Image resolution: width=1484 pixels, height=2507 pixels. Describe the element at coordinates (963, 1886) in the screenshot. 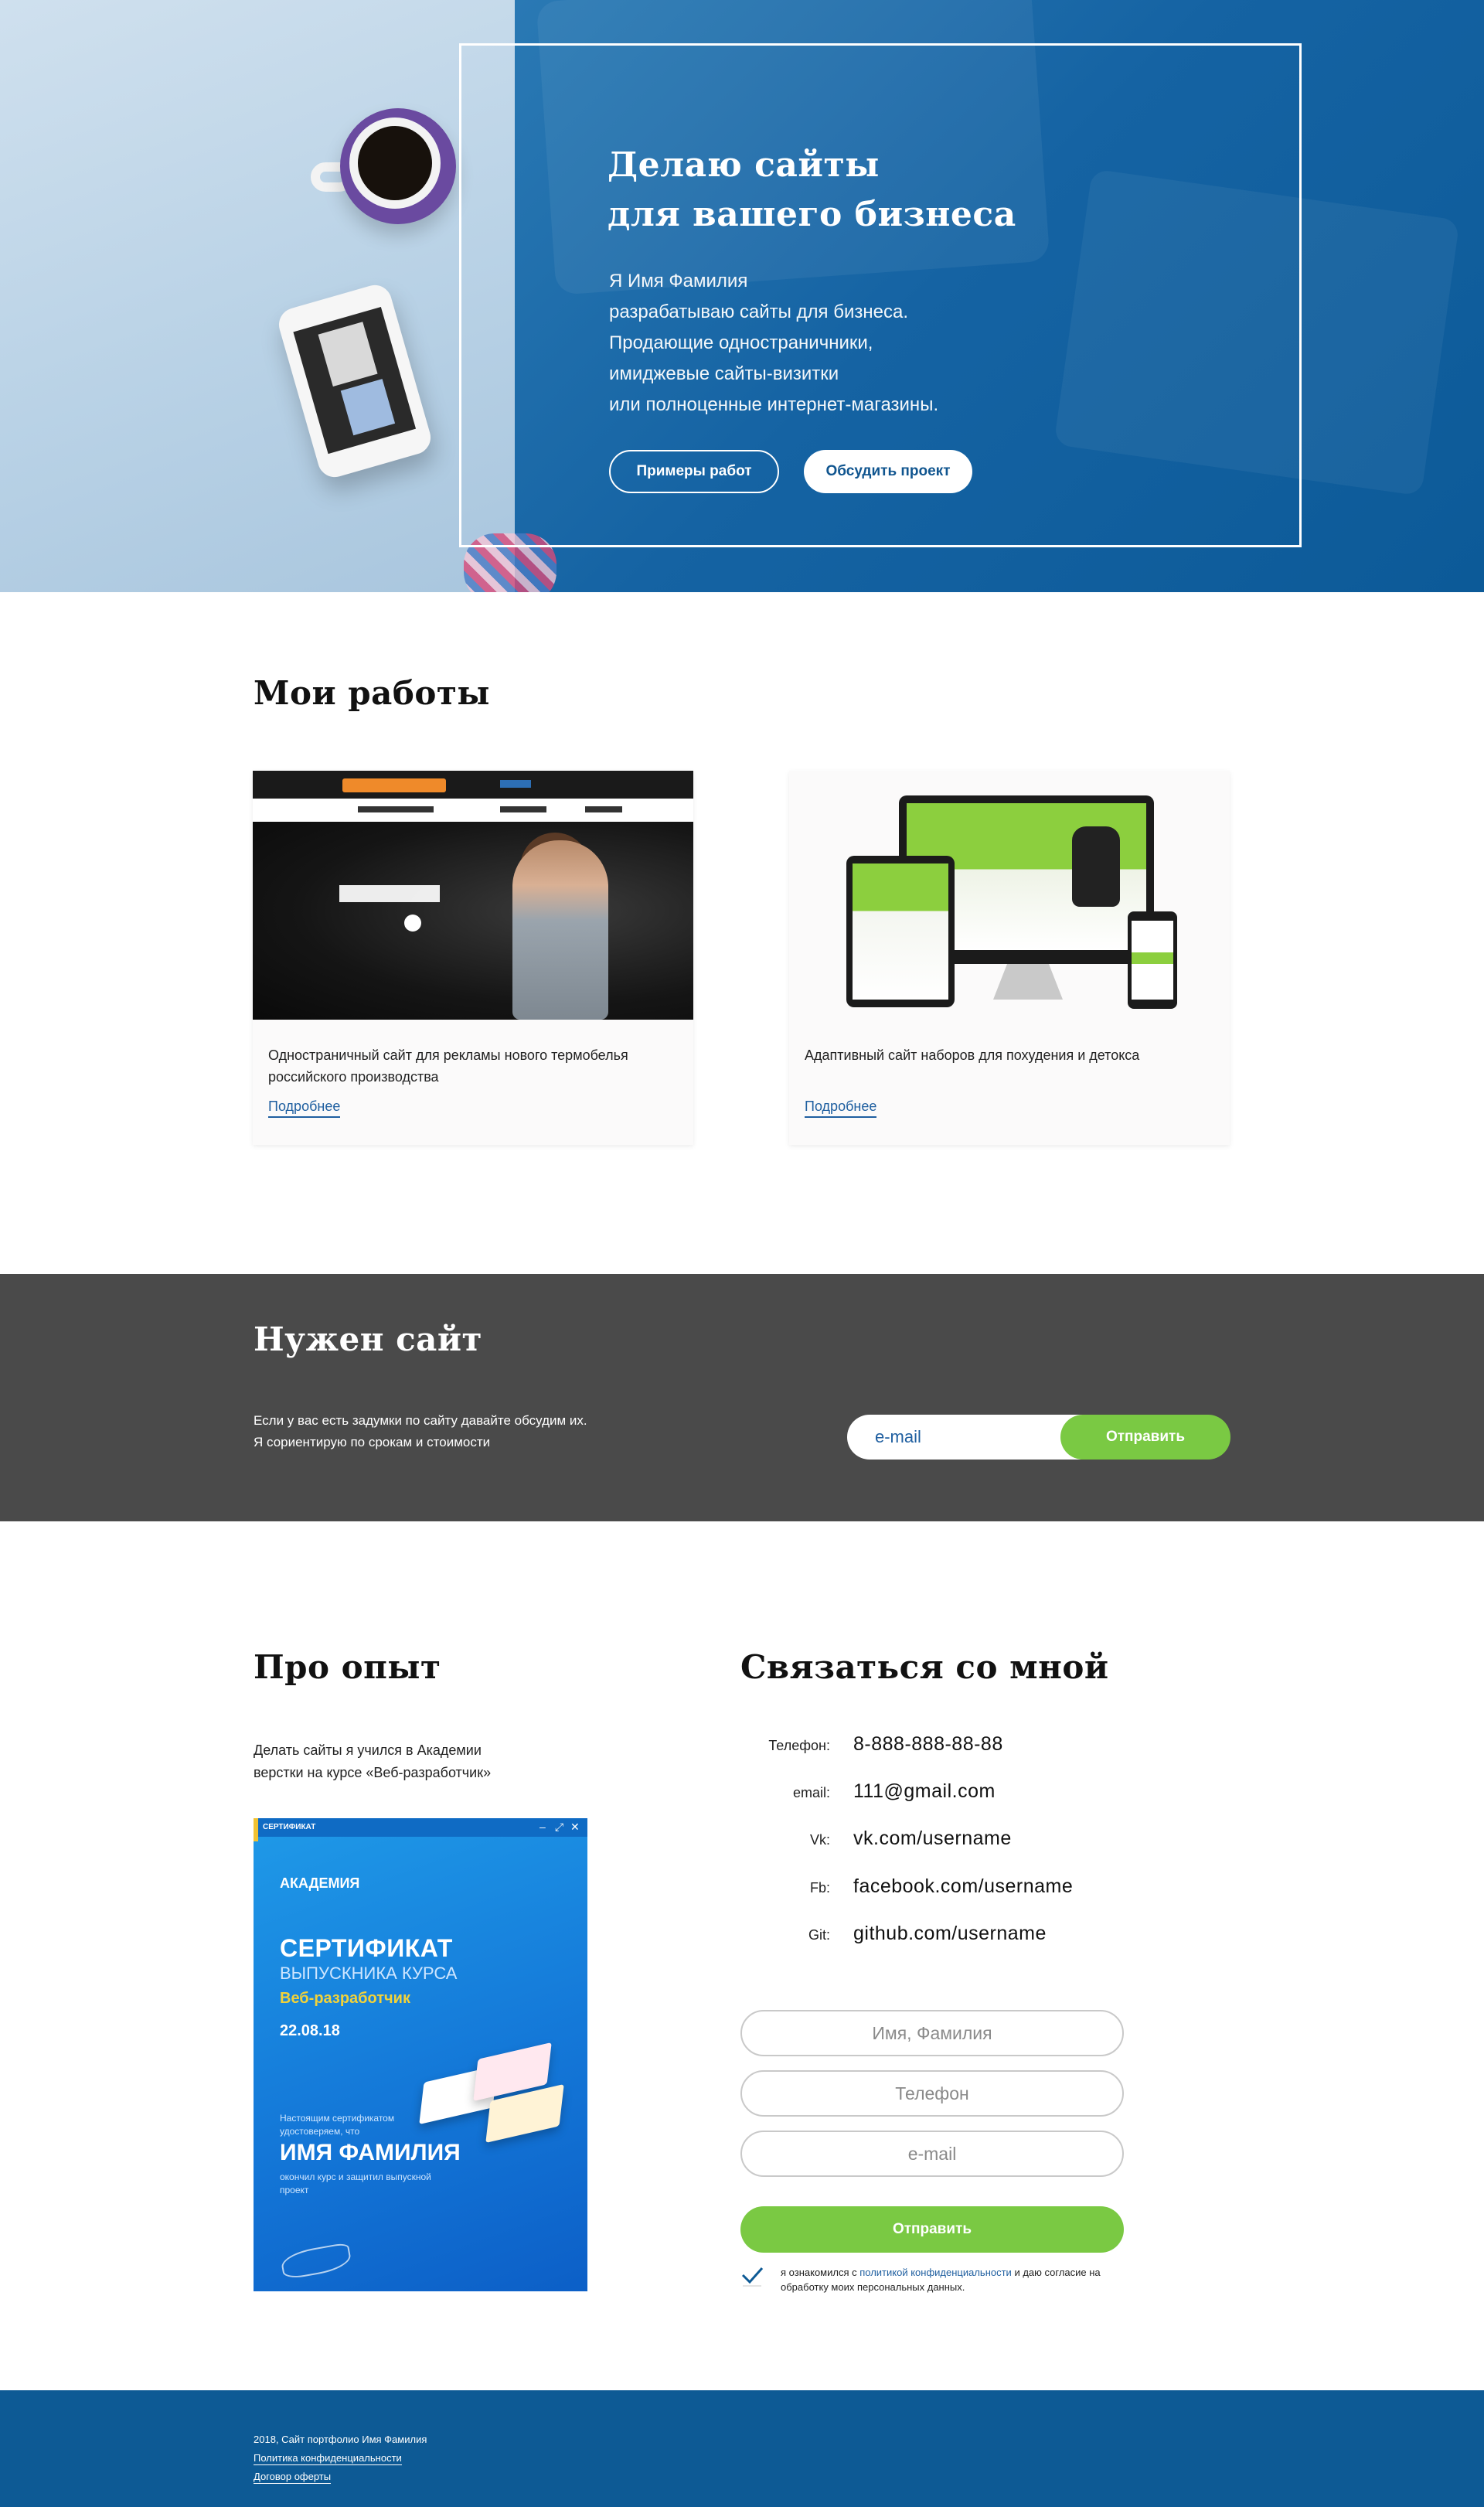

I see `contact-fb-value: facebook.com/username` at that location.